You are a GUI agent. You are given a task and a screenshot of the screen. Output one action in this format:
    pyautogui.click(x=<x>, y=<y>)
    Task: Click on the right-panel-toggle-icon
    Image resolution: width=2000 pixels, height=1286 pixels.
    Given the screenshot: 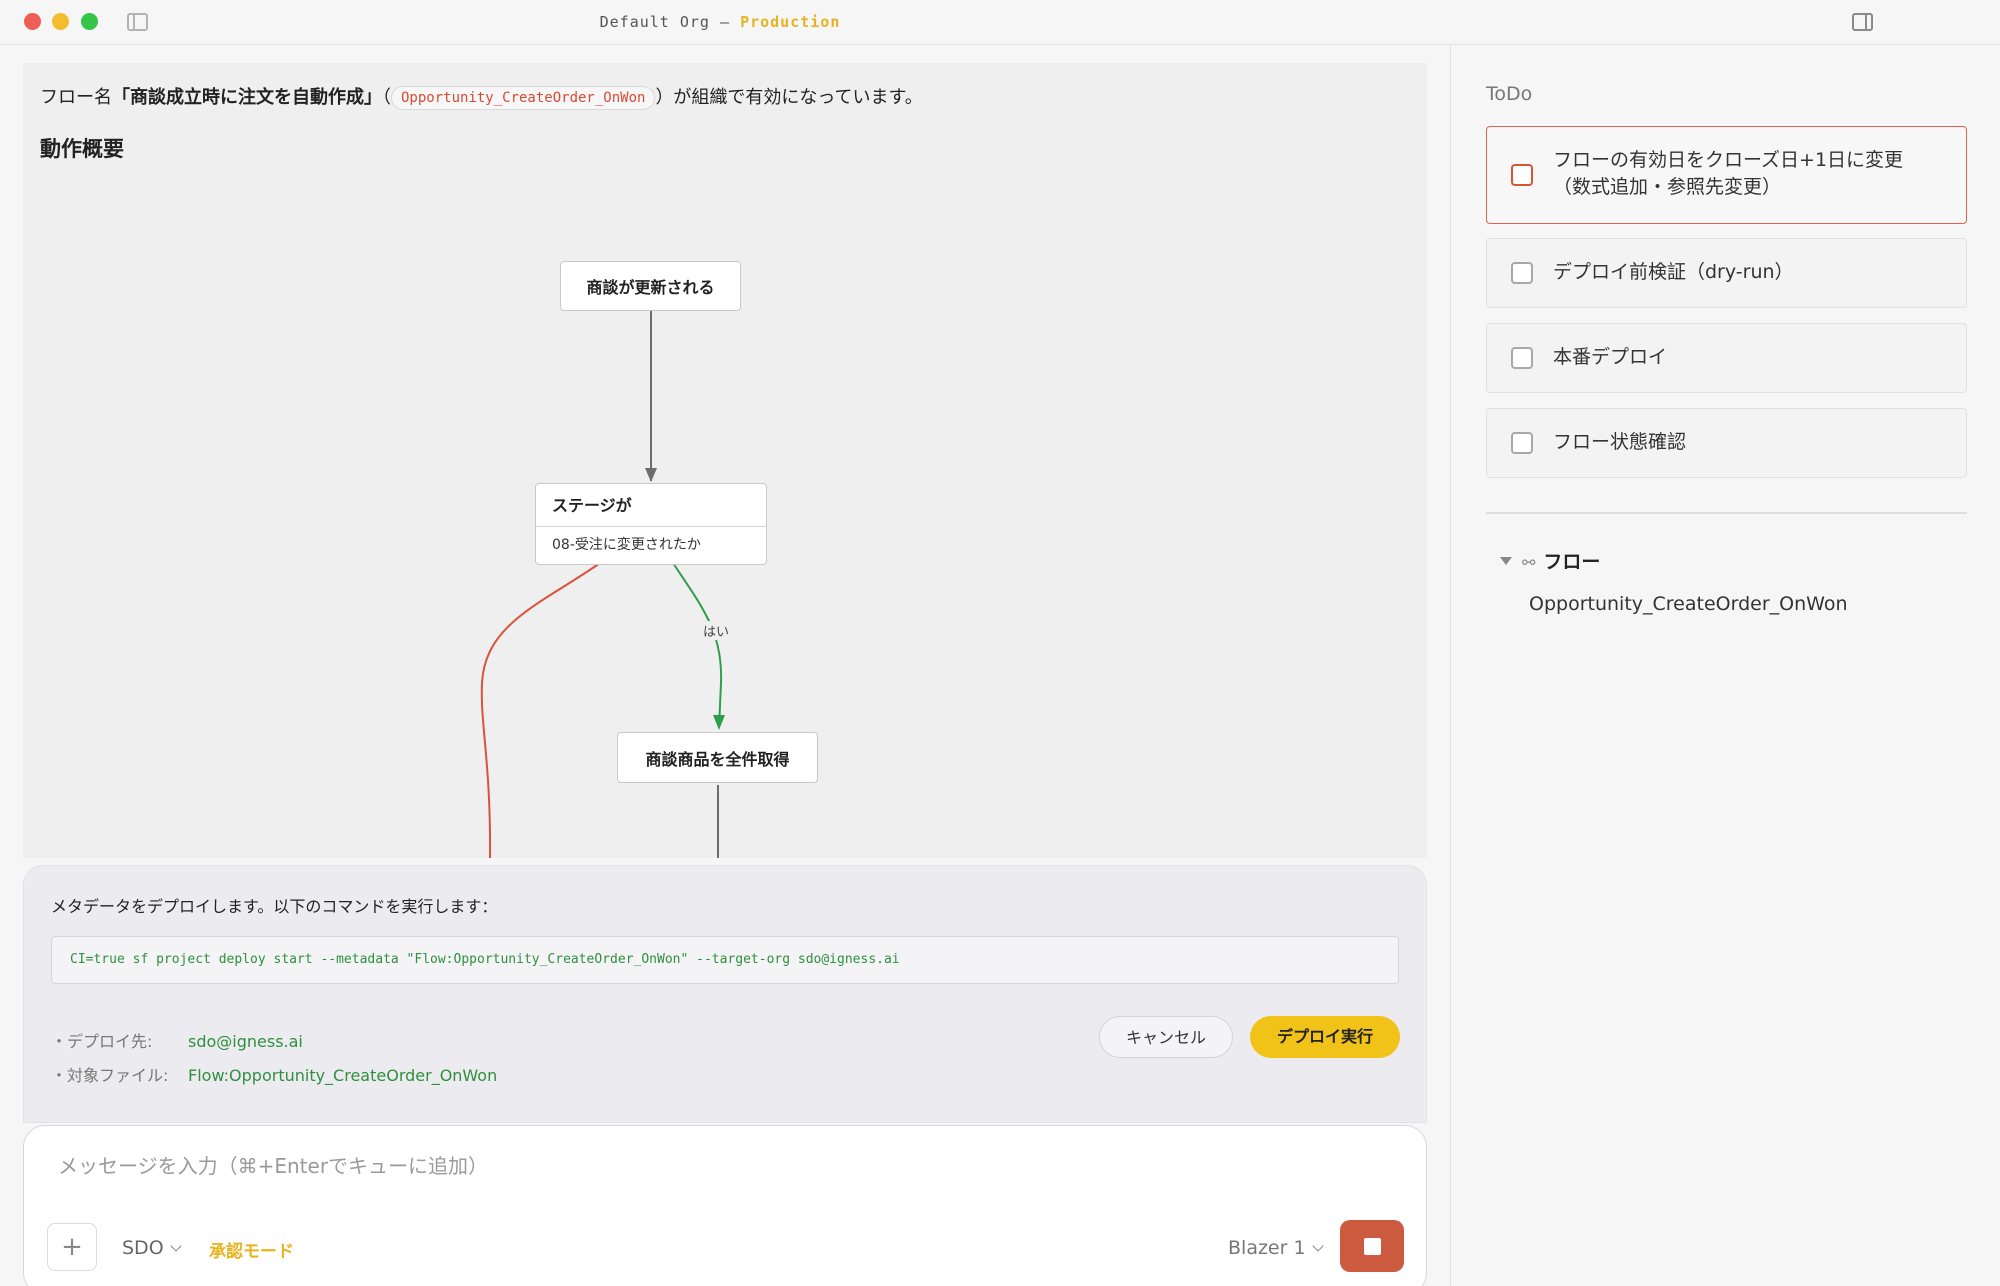 What is the action you would take?
    pyautogui.click(x=1862, y=22)
    